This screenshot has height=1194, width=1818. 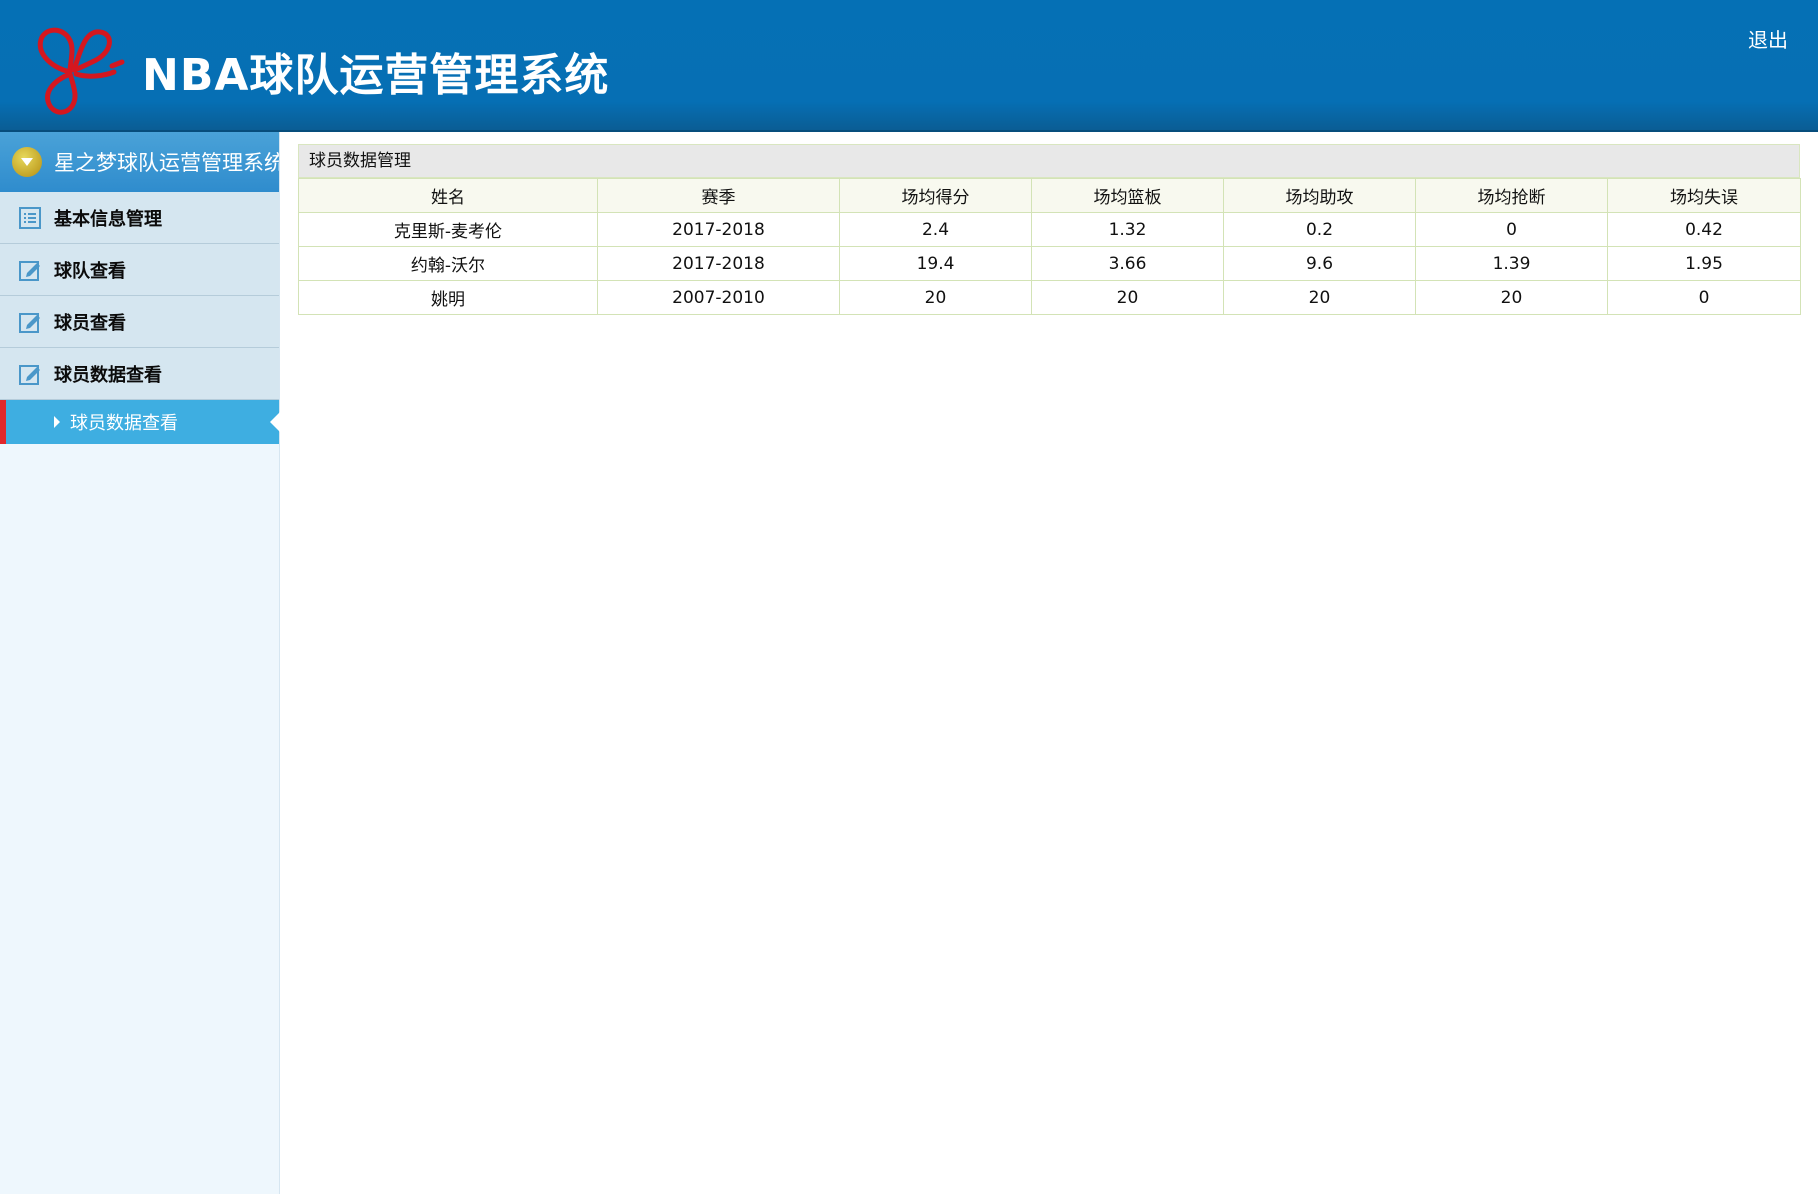 What do you see at coordinates (27, 162) in the screenshot?
I see `collapse-toggle-icon` at bounding box center [27, 162].